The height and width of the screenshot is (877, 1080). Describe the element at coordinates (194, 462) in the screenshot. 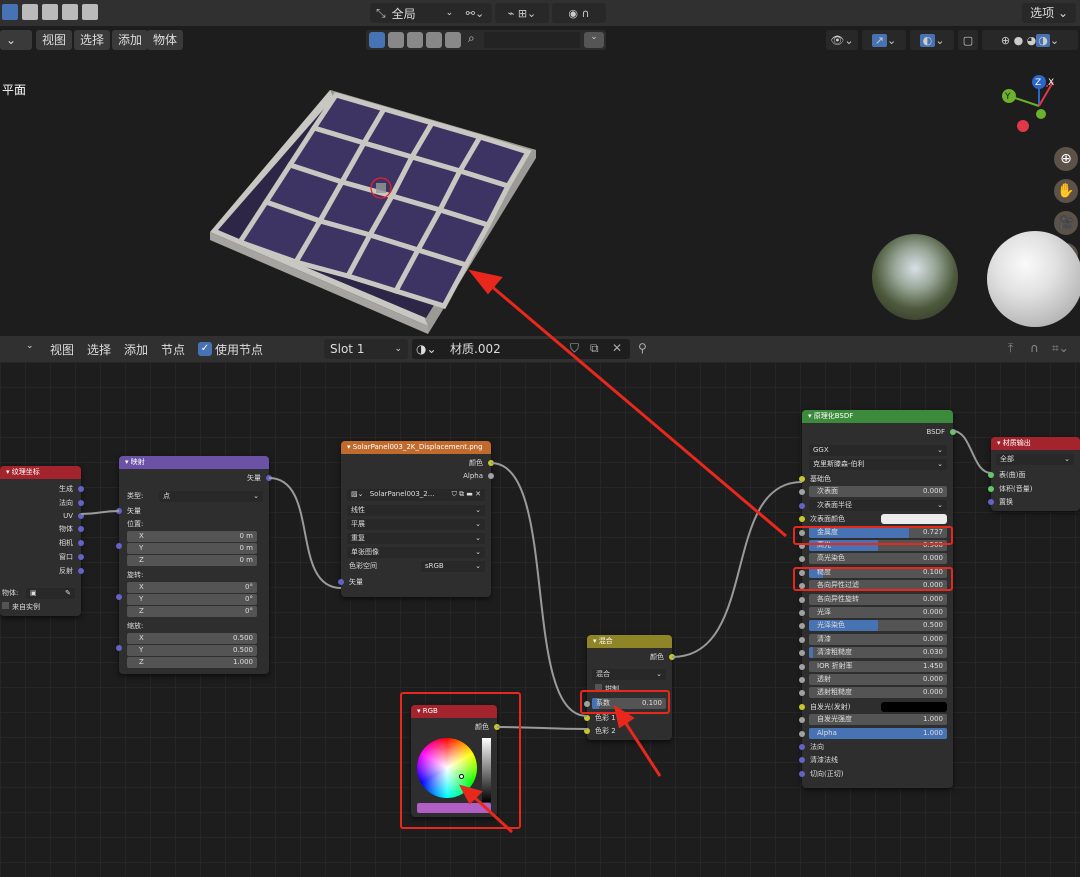

I see `node-header: ▾ 映射` at that location.